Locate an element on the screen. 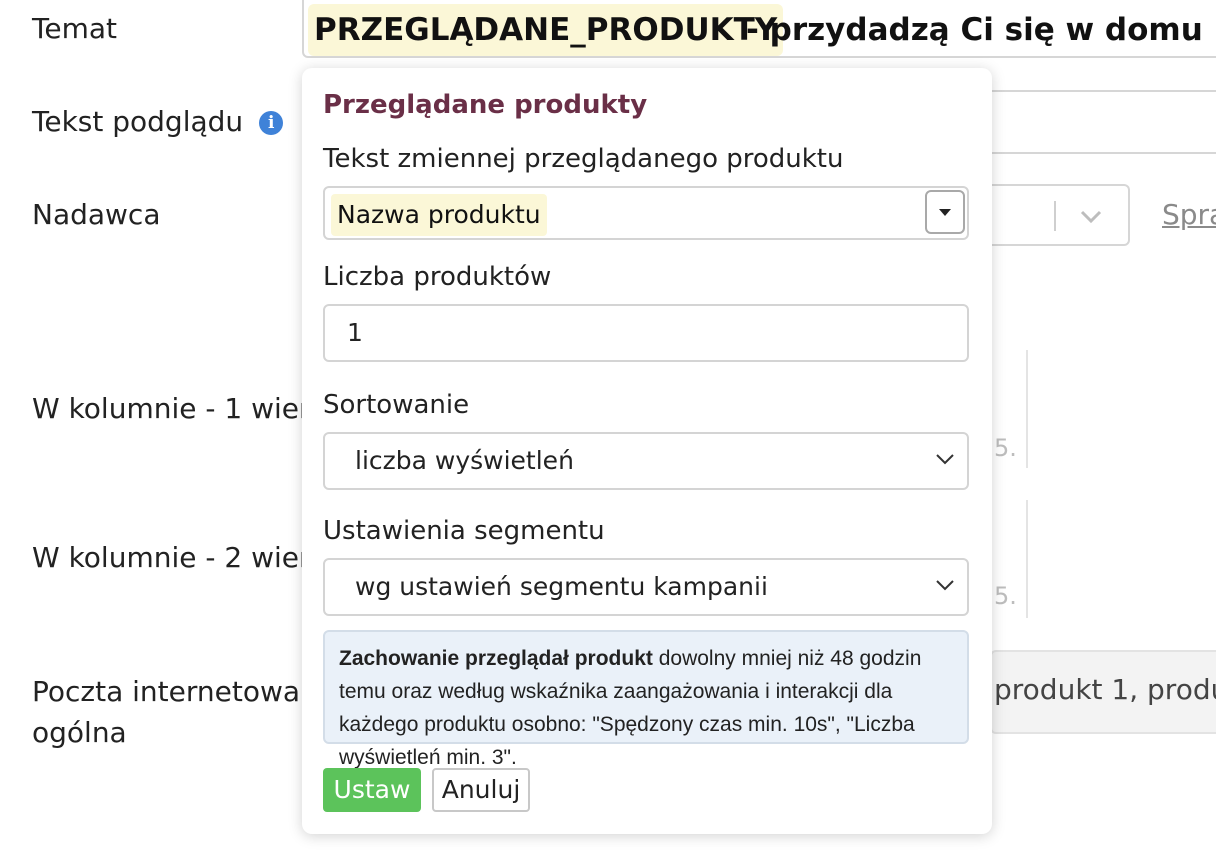  segment-info-bold: Zachowanie przeglądał produkt is located at coordinates (496, 658).